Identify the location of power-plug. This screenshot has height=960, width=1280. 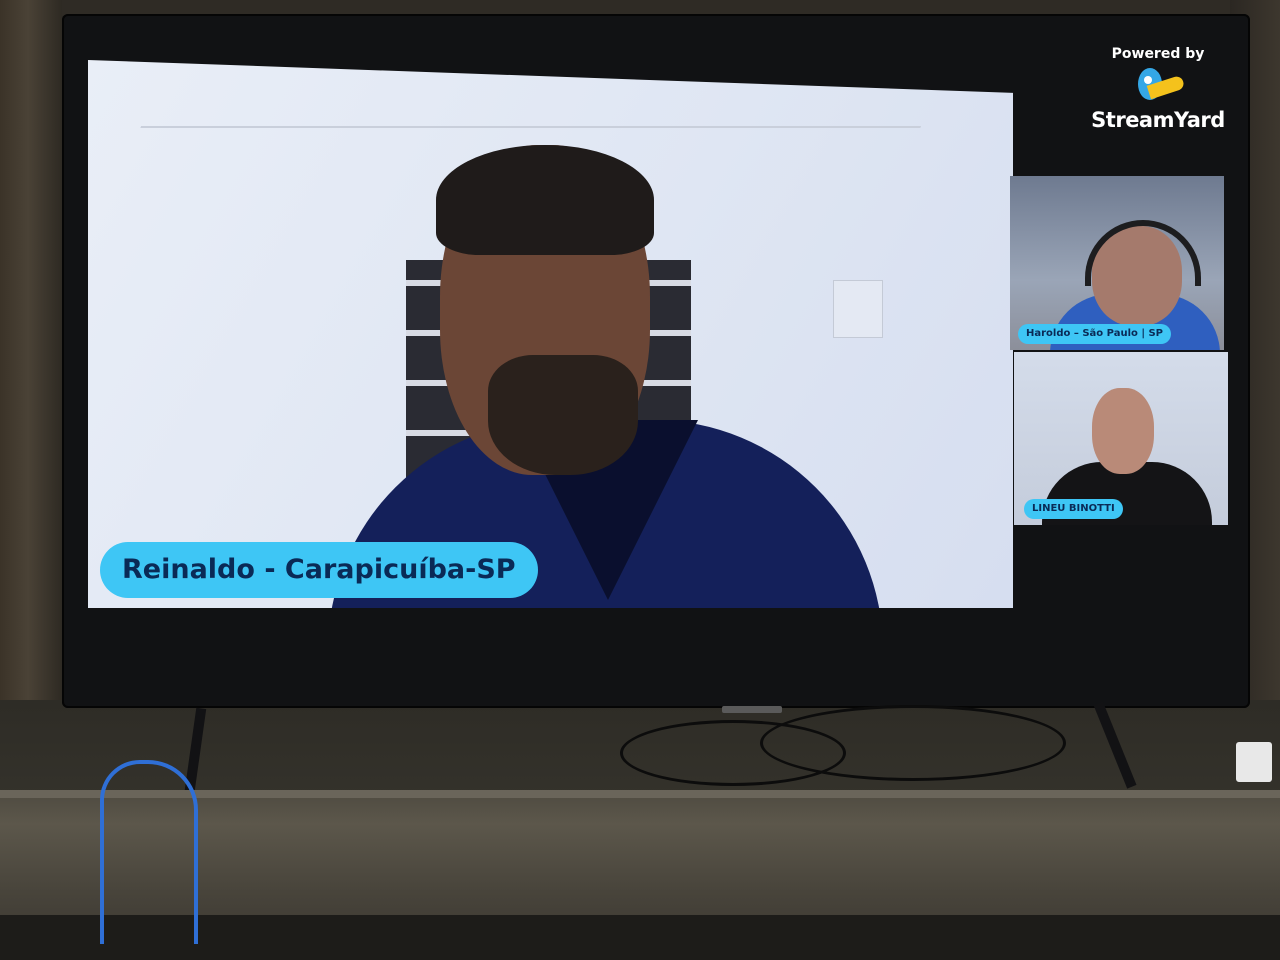
(1254, 762).